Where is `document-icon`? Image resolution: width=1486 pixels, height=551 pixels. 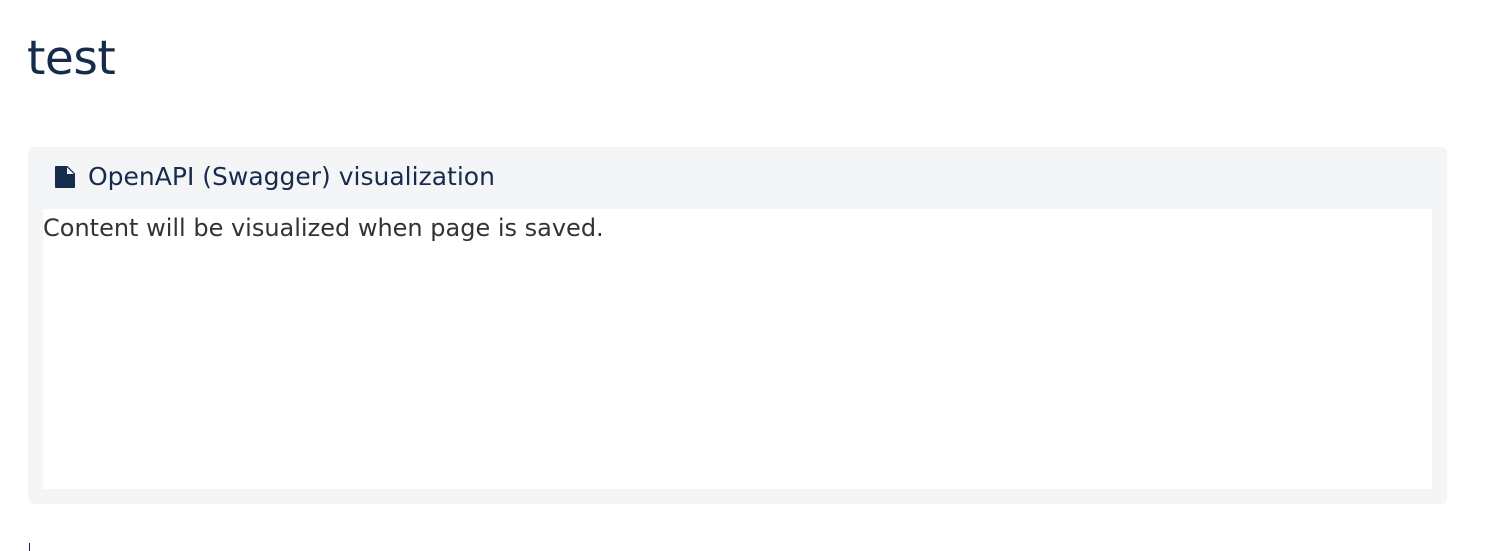 document-icon is located at coordinates (65, 177).